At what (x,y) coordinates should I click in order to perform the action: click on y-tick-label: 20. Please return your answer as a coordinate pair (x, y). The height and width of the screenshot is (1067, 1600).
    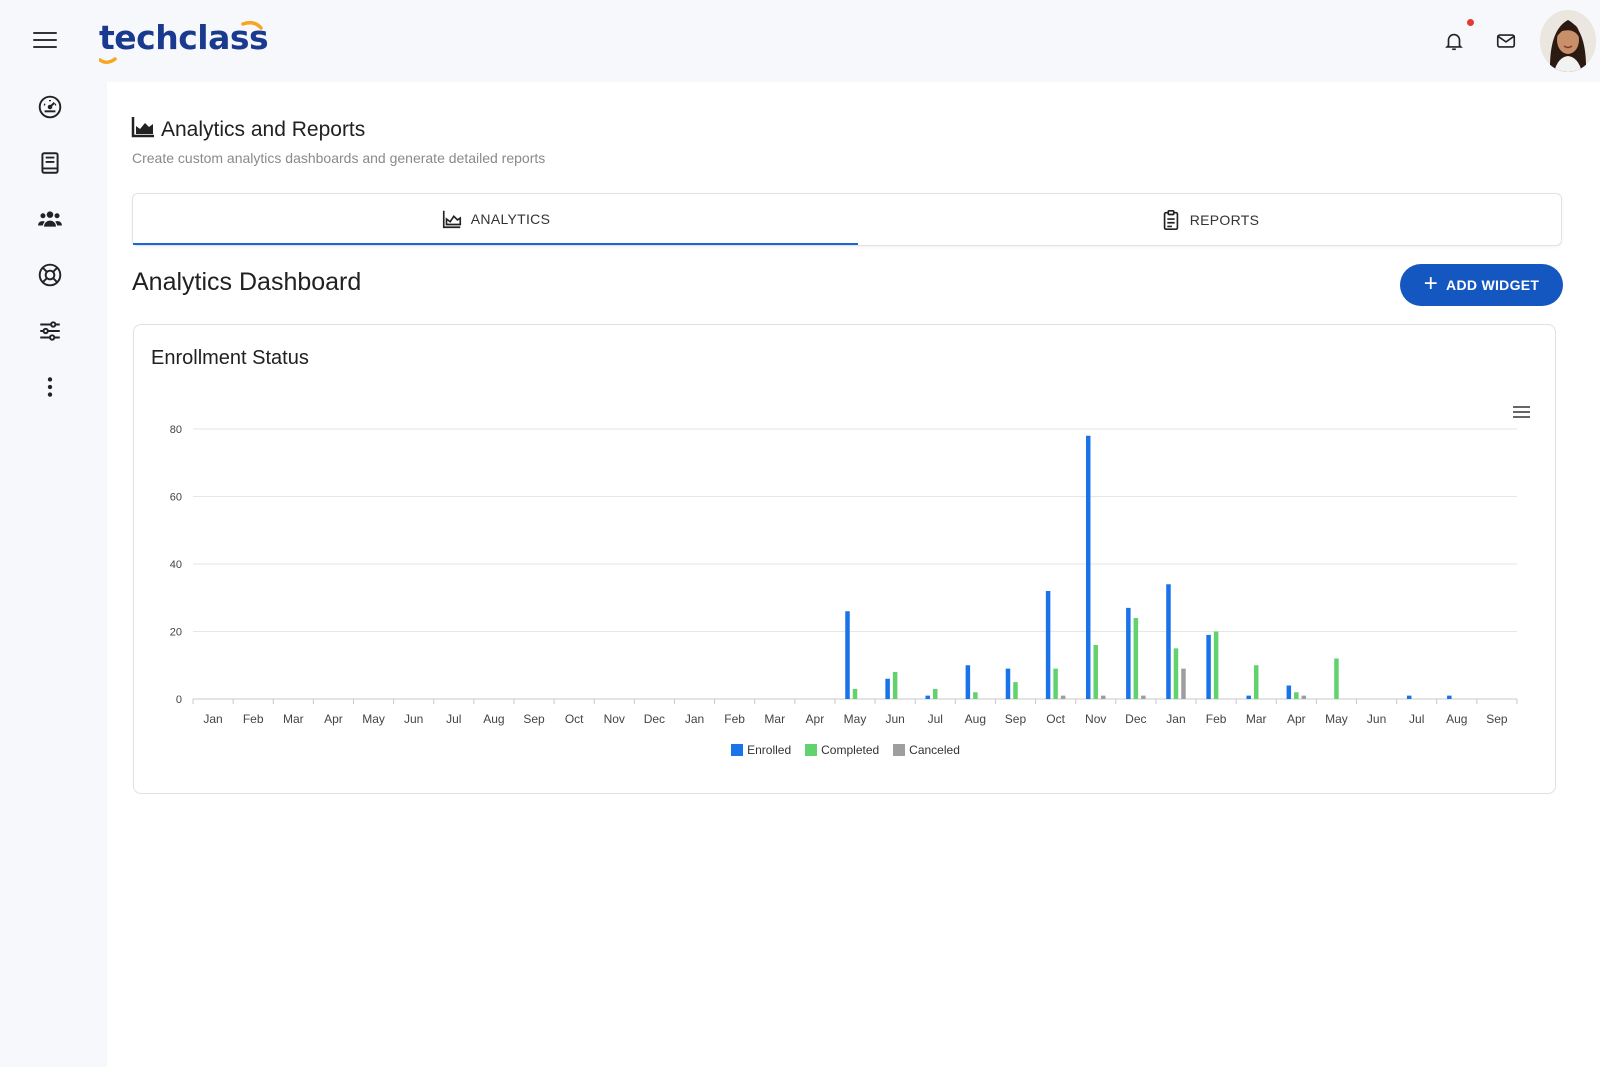
    Looking at the image, I should click on (176, 633).